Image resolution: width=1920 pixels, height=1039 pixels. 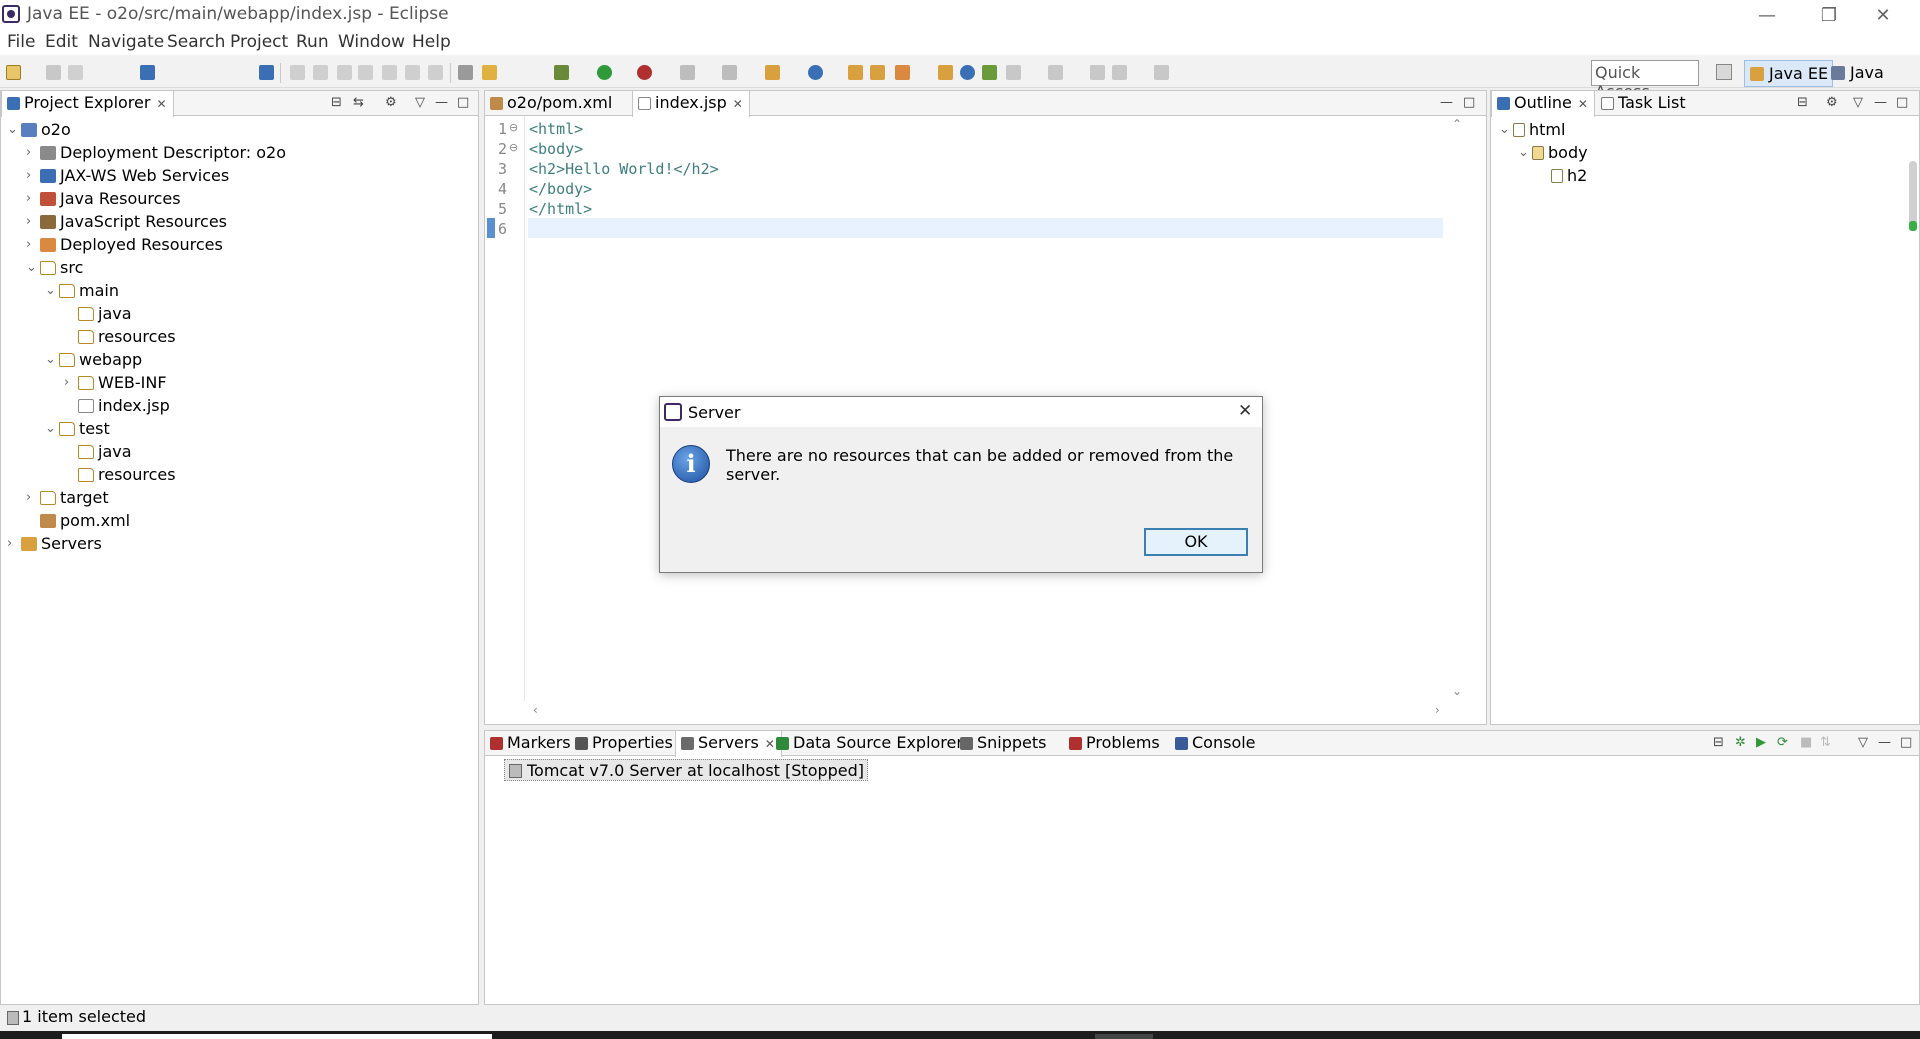 I want to click on outline-item: h2, so click(x=1562, y=175).